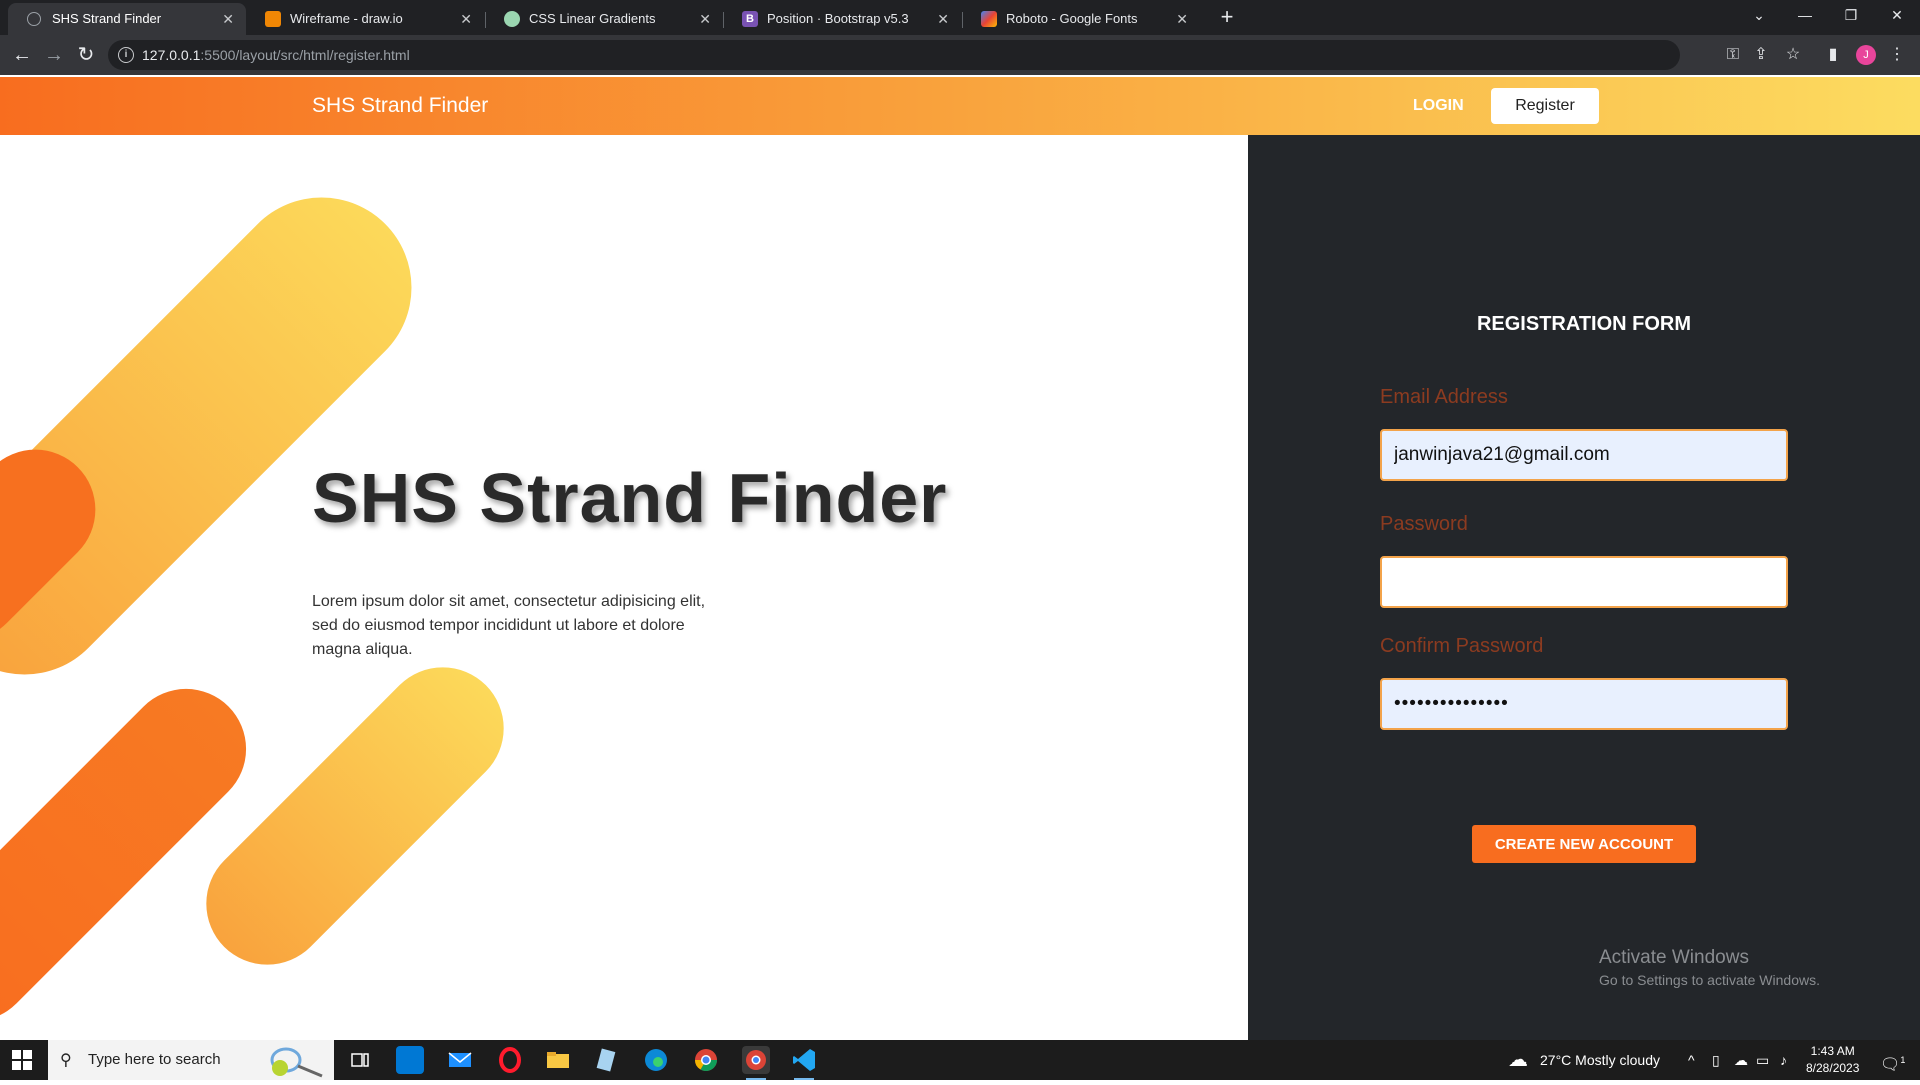 Image resolution: width=1920 pixels, height=1085 pixels. Describe the element at coordinates (989, 19) in the screenshot. I see `google-fonts-icon` at that location.